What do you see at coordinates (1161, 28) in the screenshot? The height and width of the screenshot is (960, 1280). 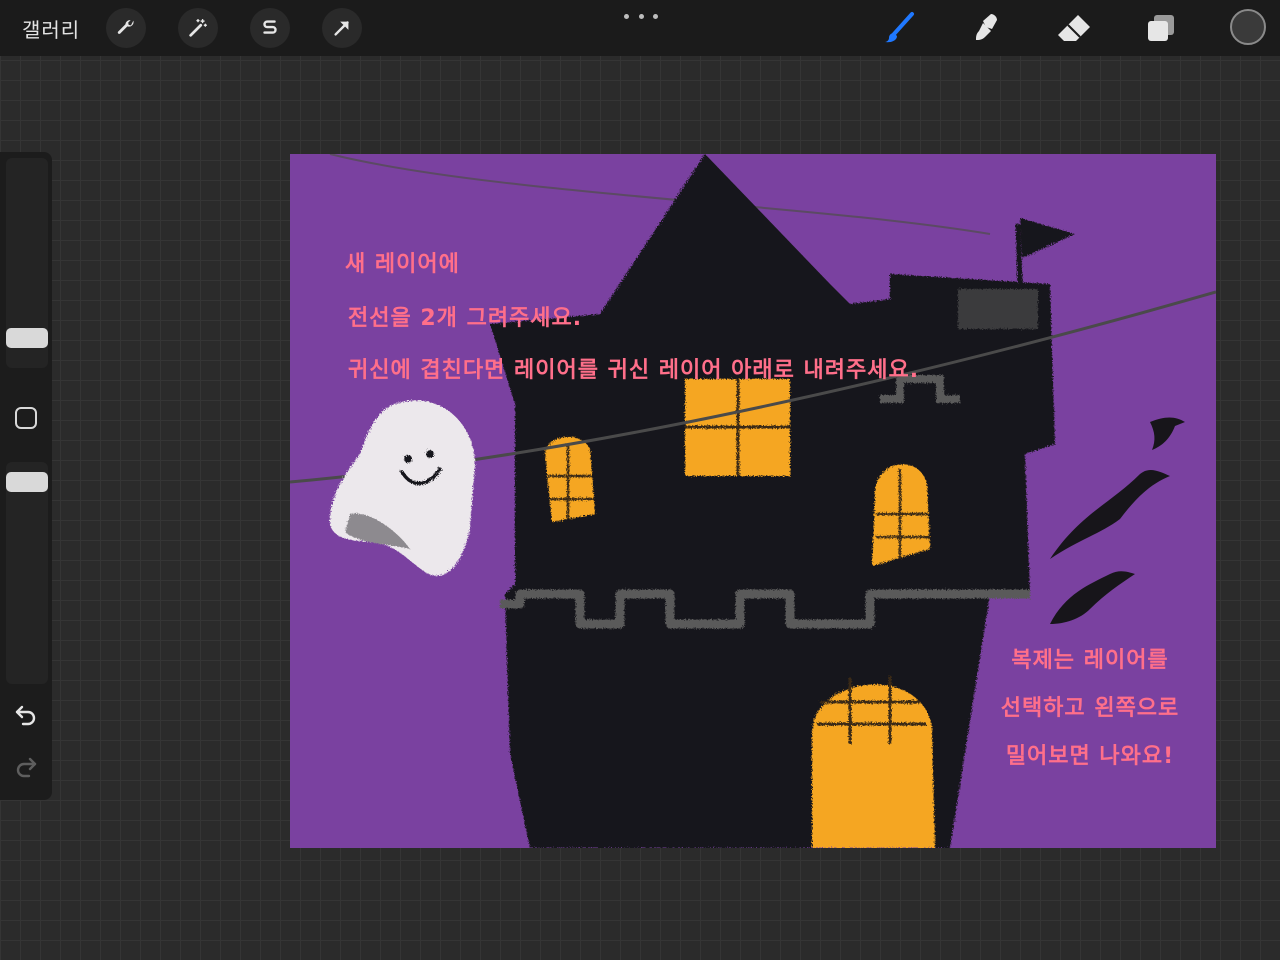 I see `layers-icon` at bounding box center [1161, 28].